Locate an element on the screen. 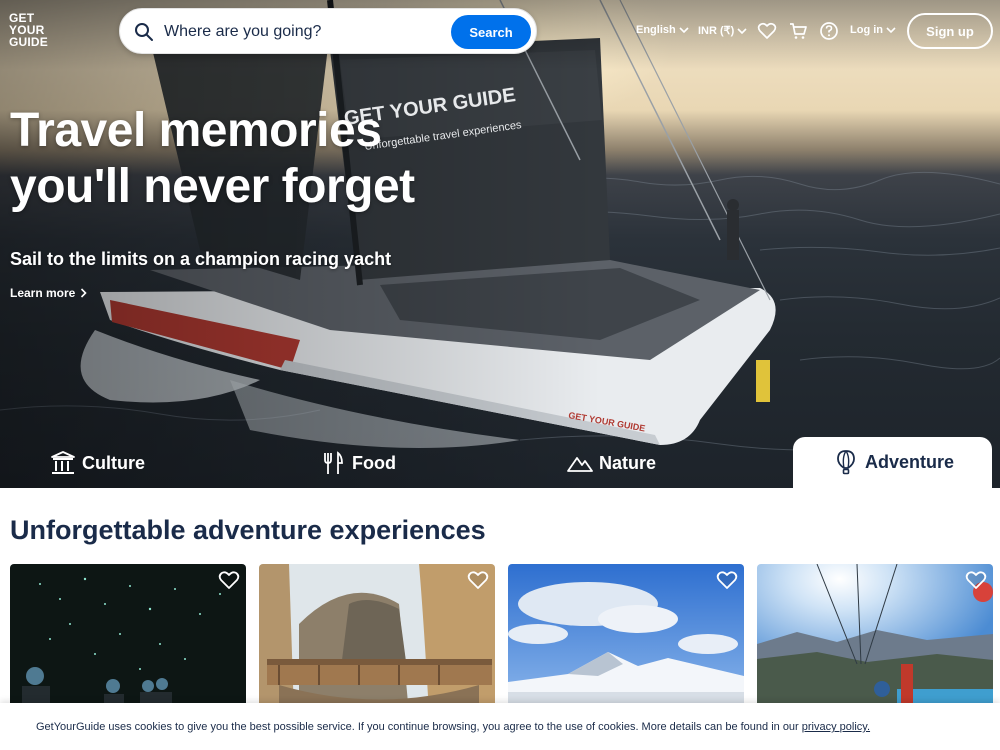 Image resolution: width=1000 pixels, height=750 pixels. search-icon is located at coordinates (144, 32).